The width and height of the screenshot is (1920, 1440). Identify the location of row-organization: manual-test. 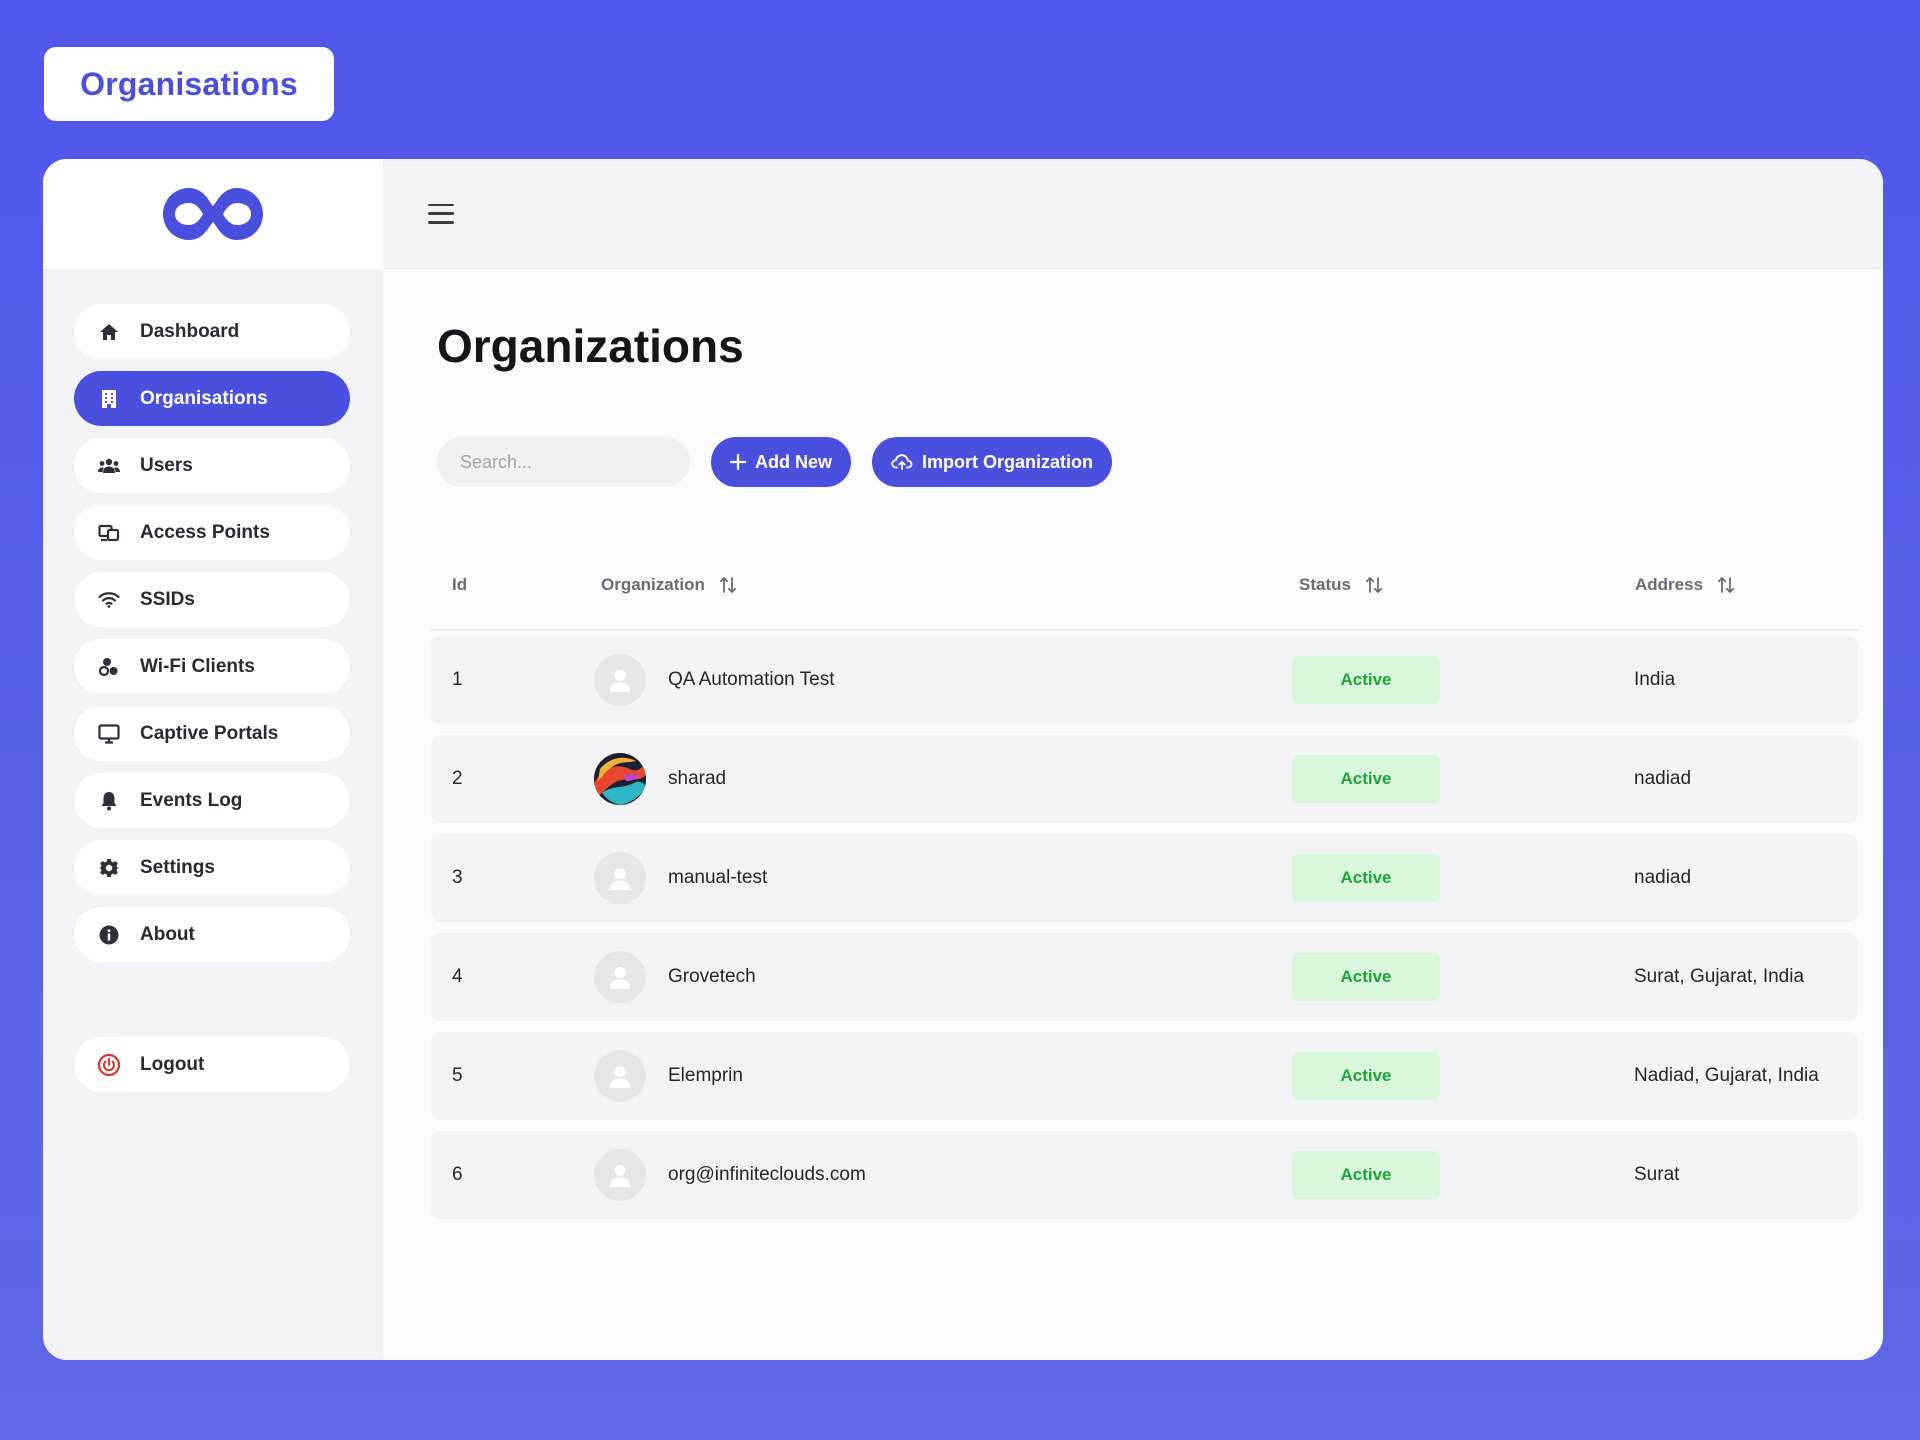
(680, 878).